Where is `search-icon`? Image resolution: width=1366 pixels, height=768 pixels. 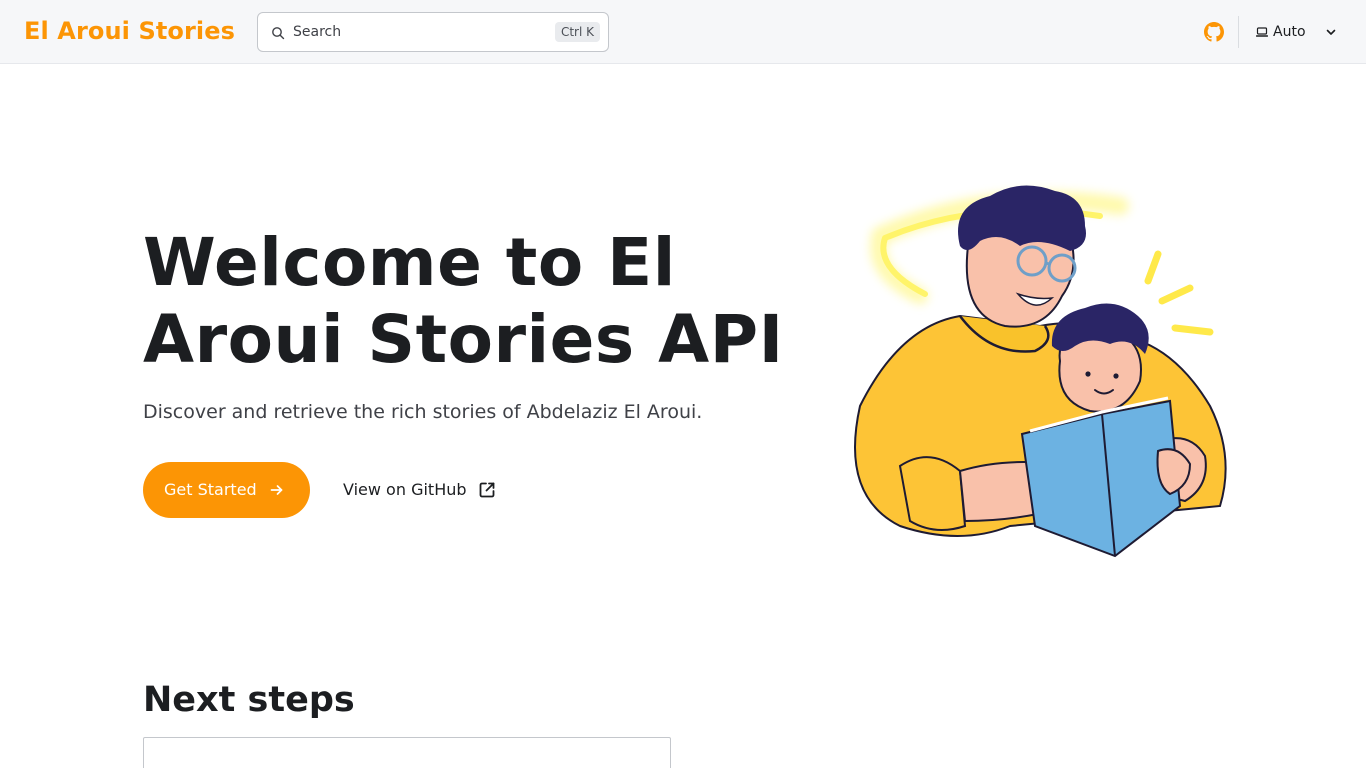
search-icon is located at coordinates (278, 33).